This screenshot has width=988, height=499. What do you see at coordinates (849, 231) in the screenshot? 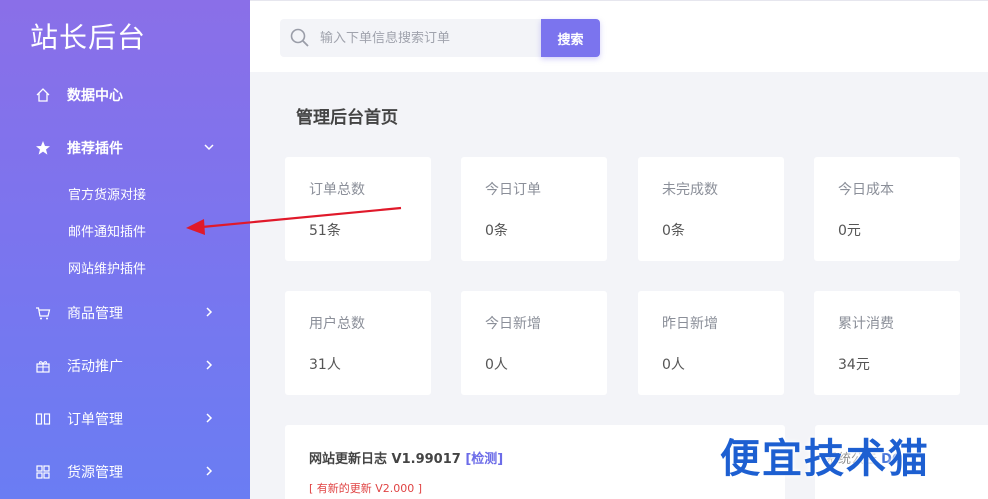
I see `stat-value: 0元` at bounding box center [849, 231].